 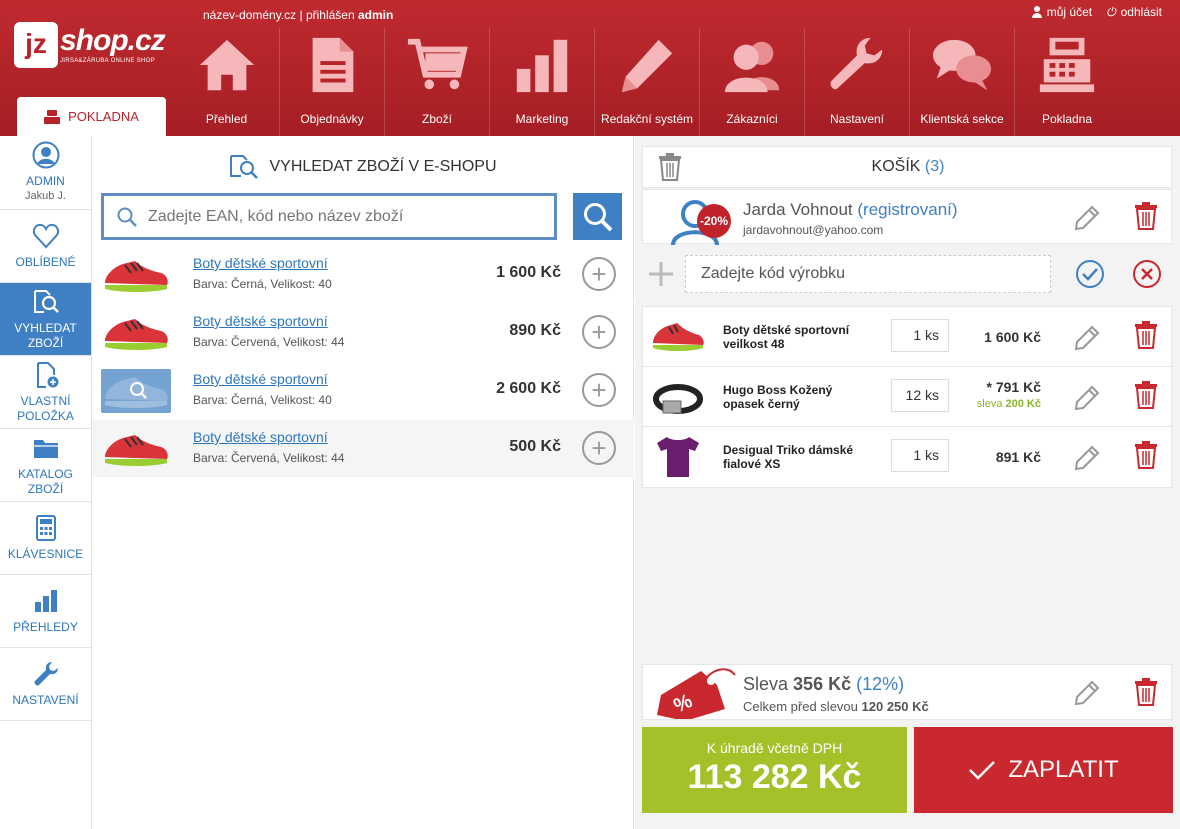 I want to click on product-code-row: Zadejte kód výrobku, so click(x=907, y=273).